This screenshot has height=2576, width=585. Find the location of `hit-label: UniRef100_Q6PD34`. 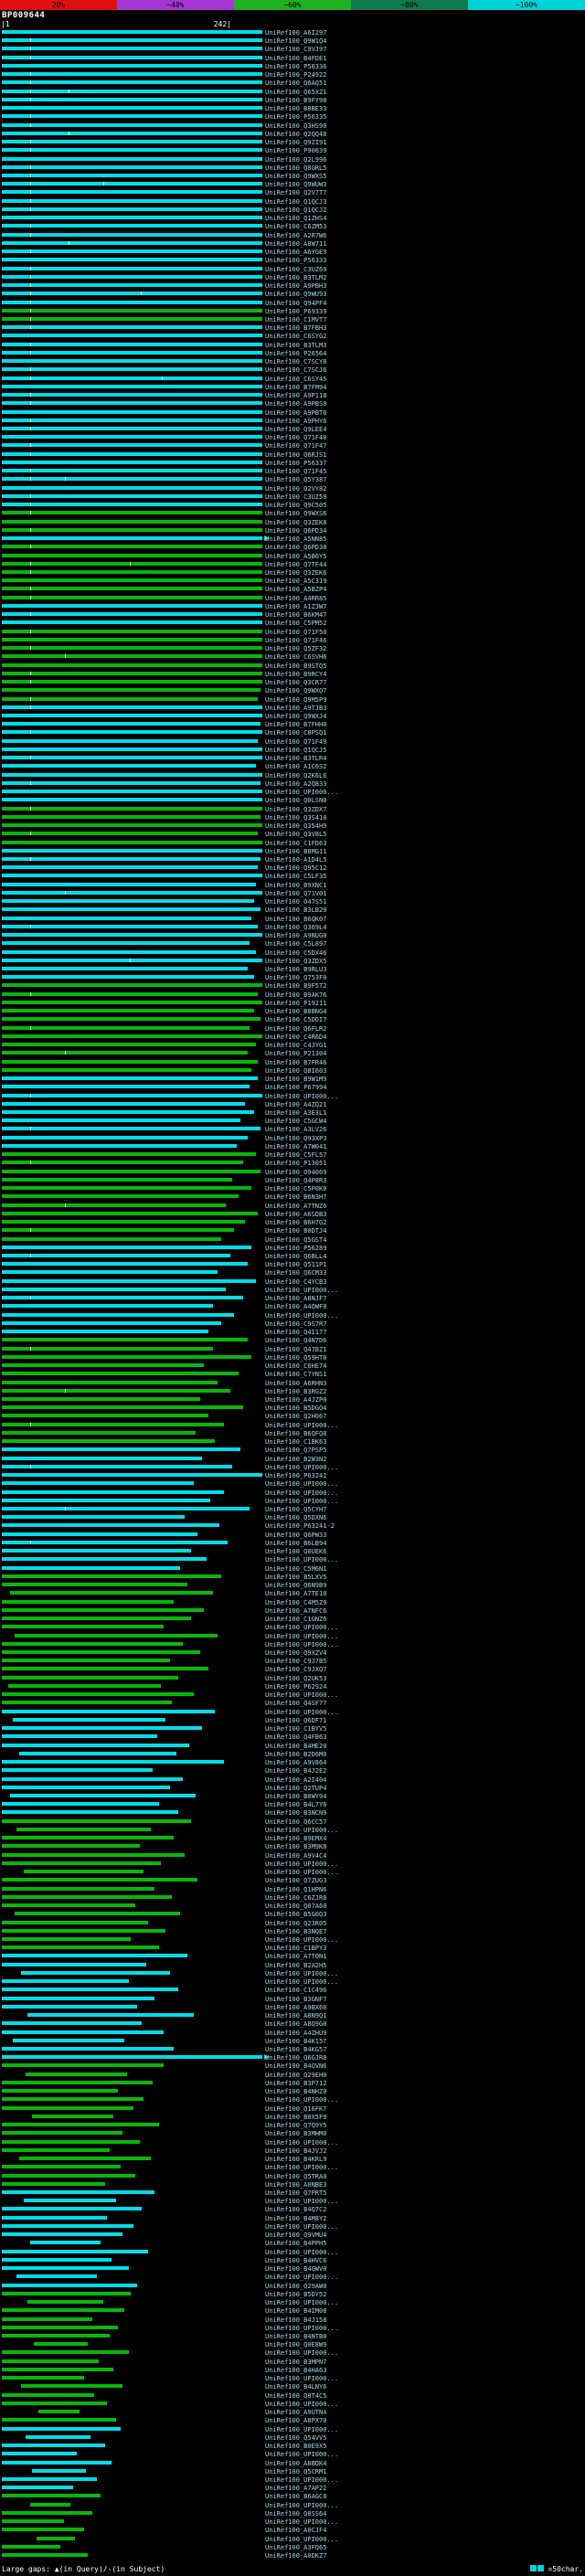

hit-label: UniRef100_Q6PD34 is located at coordinates (296, 531).